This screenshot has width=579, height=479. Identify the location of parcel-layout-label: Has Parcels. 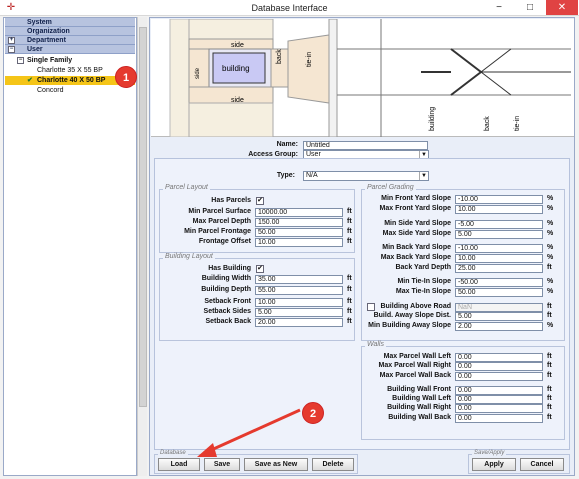
(231, 200).